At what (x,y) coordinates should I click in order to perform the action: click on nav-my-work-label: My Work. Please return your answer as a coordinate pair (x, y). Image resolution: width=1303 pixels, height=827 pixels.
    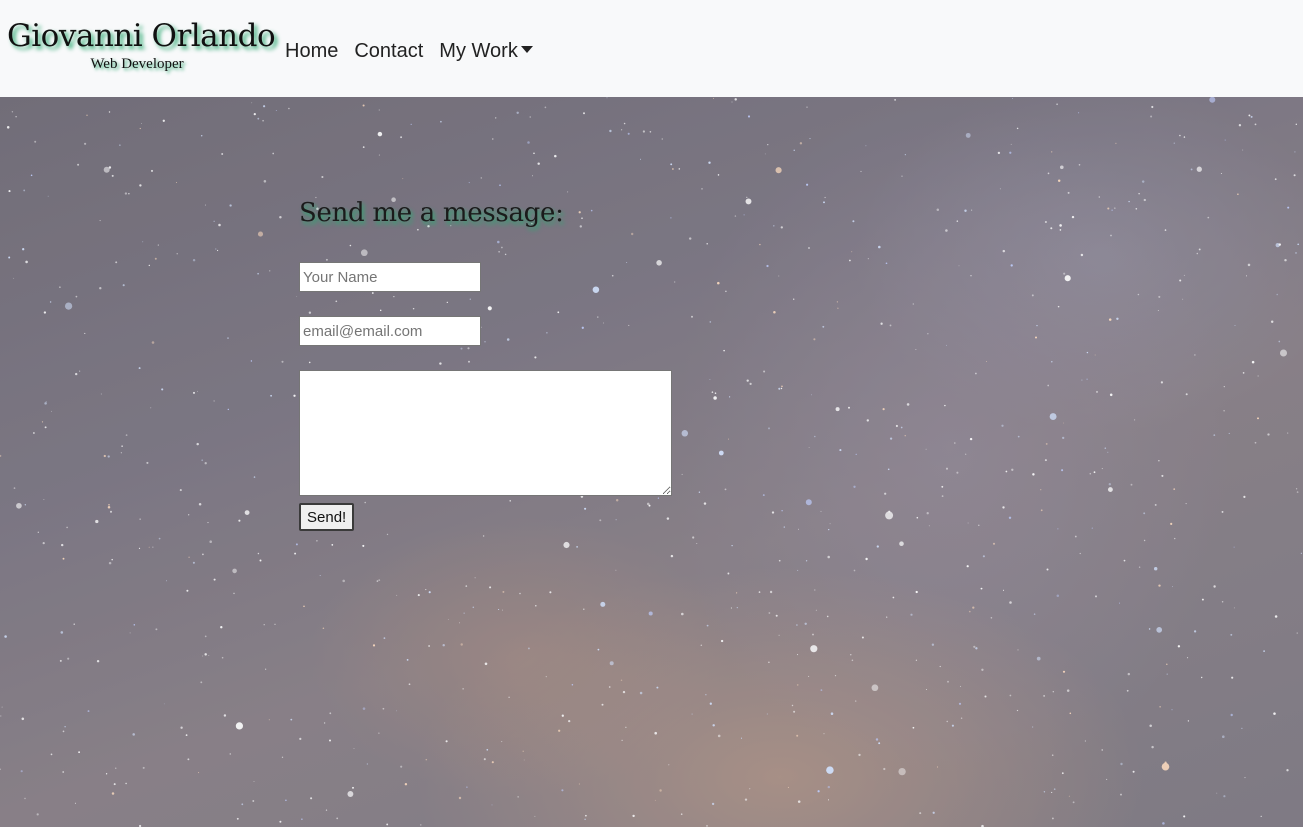
    Looking at the image, I should click on (478, 51).